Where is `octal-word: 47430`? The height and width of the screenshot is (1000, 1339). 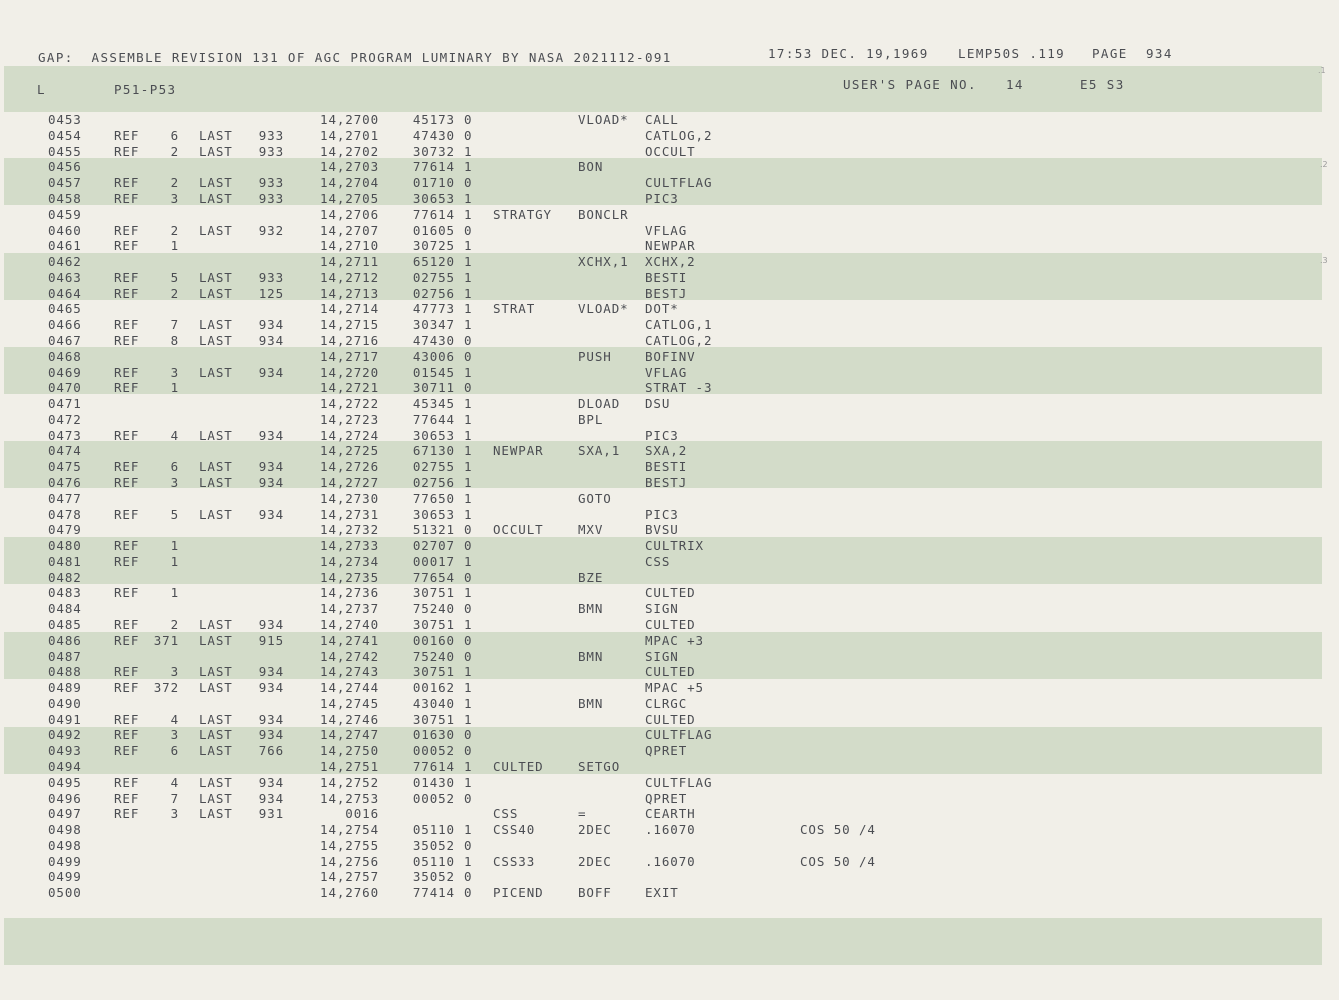
octal-word: 47430 is located at coordinates (433, 340).